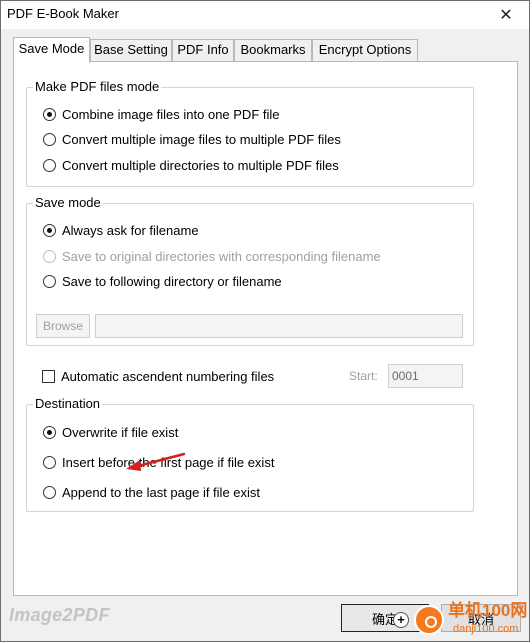 Image resolution: width=530 pixels, height=642 pixels. What do you see at coordinates (68, 404) in the screenshot?
I see `destination-title: Destination` at bounding box center [68, 404].